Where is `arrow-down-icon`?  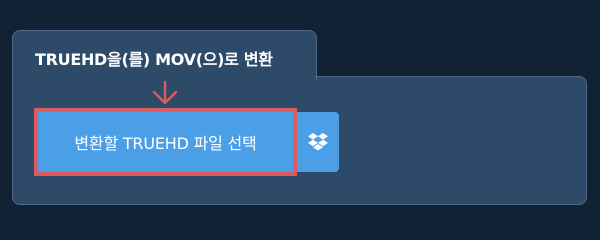
arrow-down-icon is located at coordinates (165, 92).